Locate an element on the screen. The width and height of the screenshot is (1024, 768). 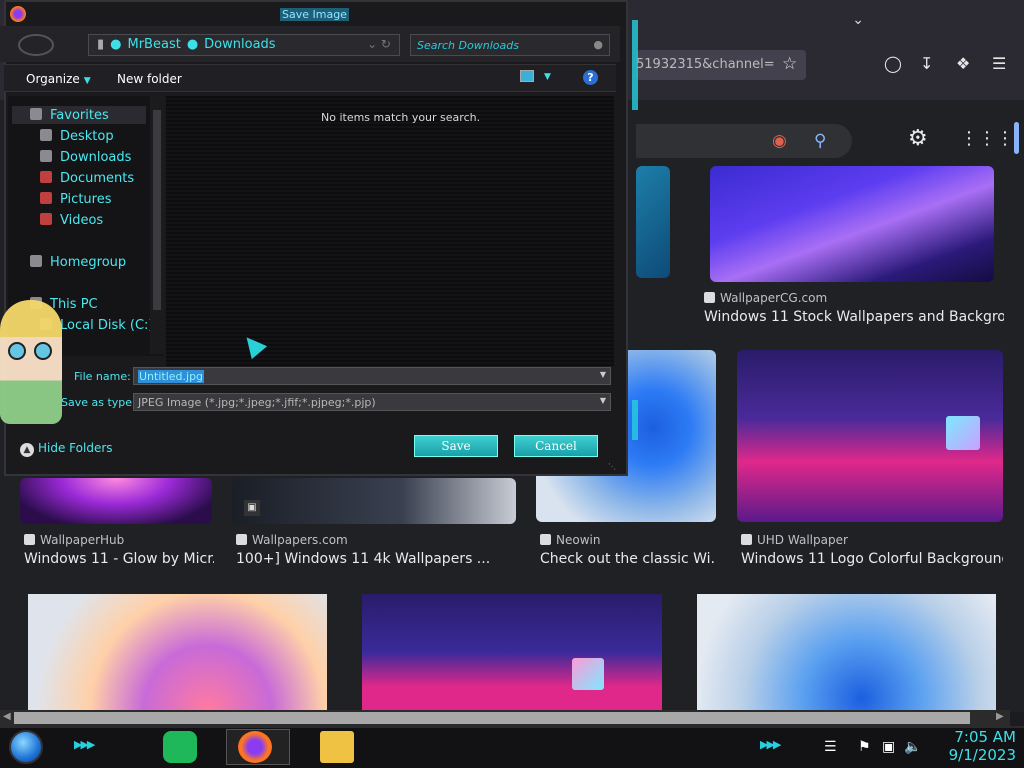
videos-icon is located at coordinates (46, 219).